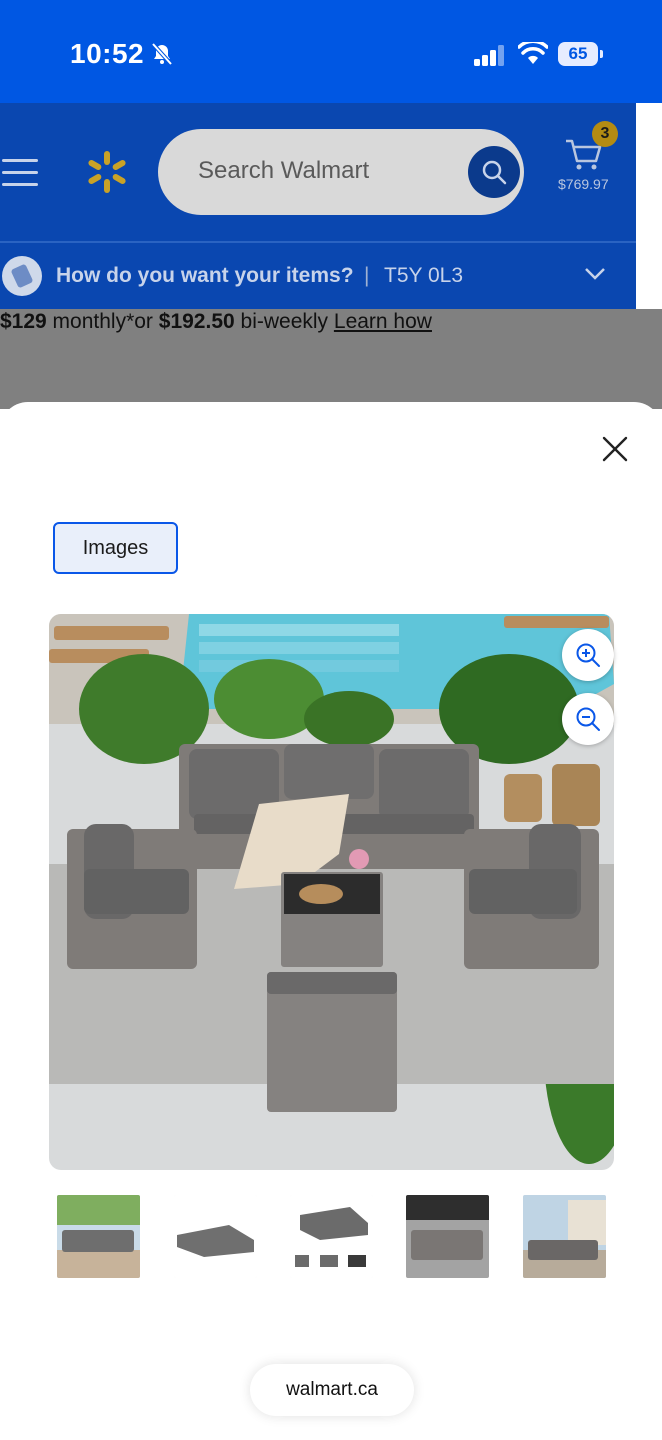  Describe the element at coordinates (107, 53) in the screenshot. I see `status-time: 10:52` at that location.